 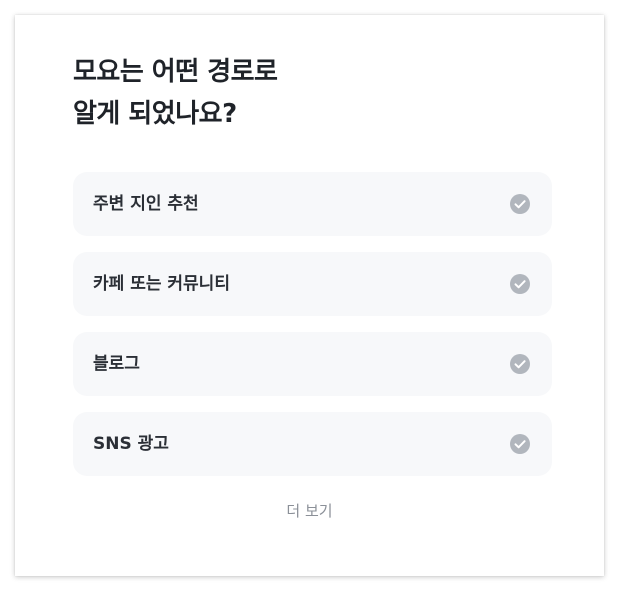 I want to click on show-more-button: 더 보기, so click(x=309, y=511).